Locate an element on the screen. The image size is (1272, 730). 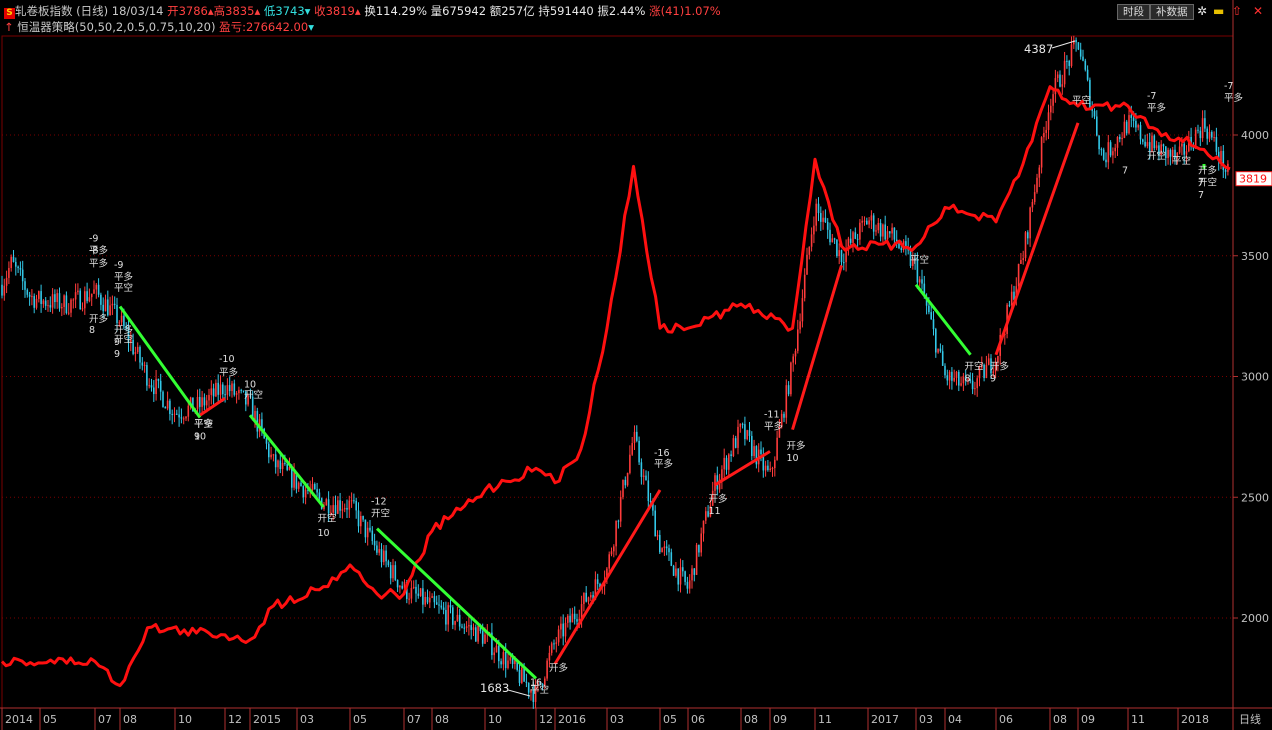
price-tick-label: 2000 is located at coordinates (1255, 618).